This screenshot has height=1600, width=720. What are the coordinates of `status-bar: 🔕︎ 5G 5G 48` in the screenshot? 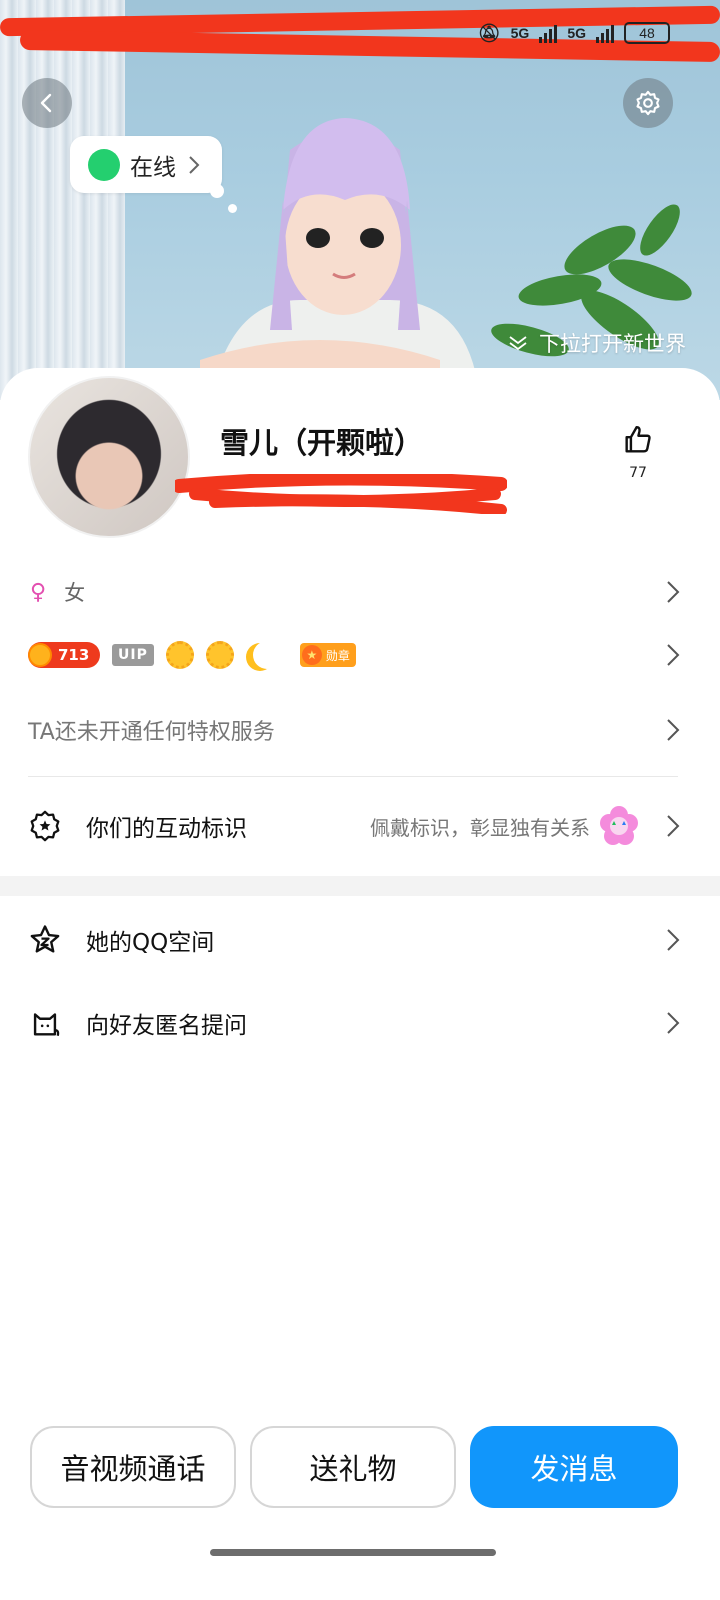 It's located at (360, 35).